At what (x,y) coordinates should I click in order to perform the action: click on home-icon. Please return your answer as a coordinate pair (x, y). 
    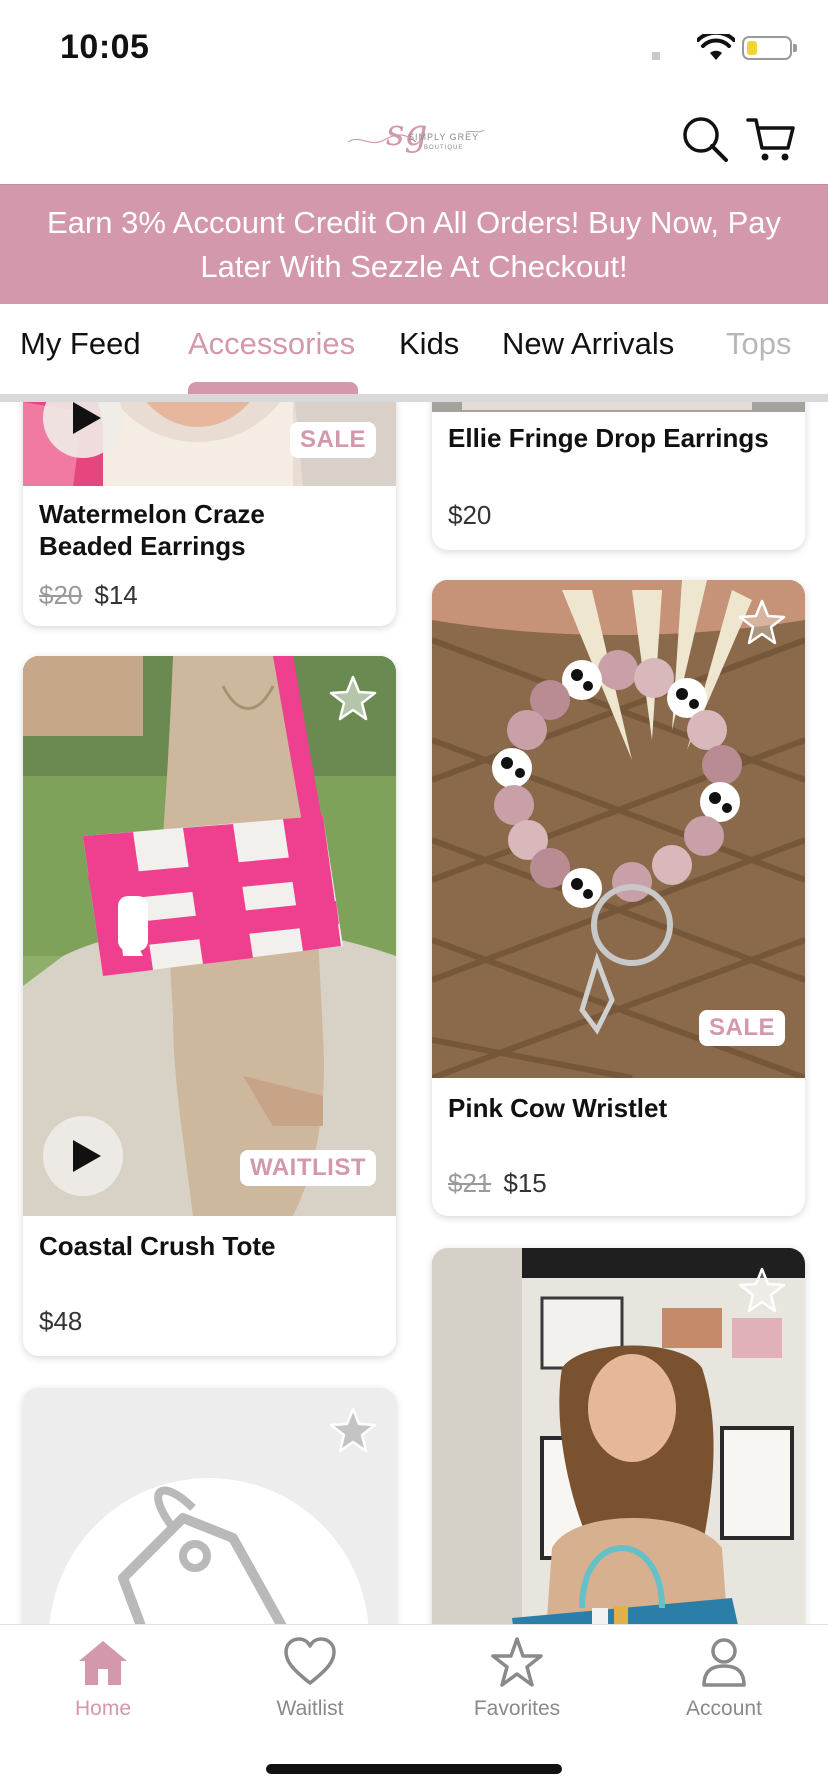
    Looking at the image, I should click on (103, 1663).